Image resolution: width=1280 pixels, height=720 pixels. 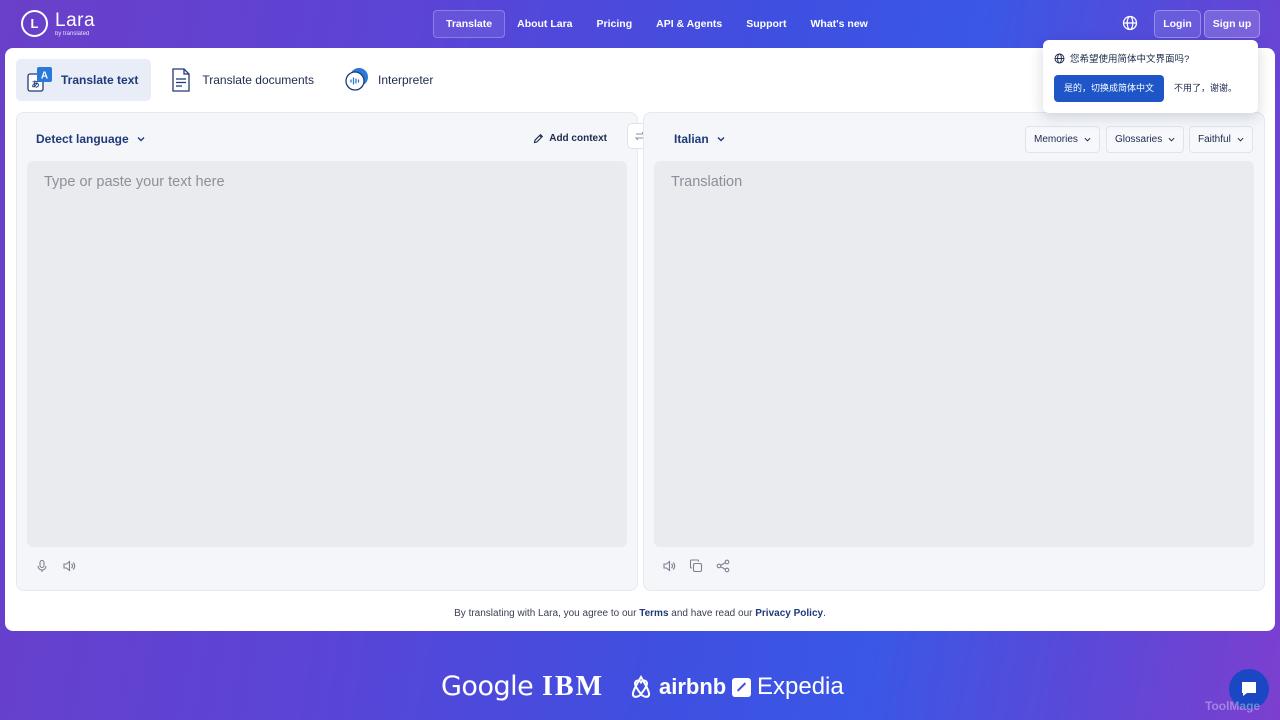 I want to click on add-context-button: Add context, so click(x=570, y=138).